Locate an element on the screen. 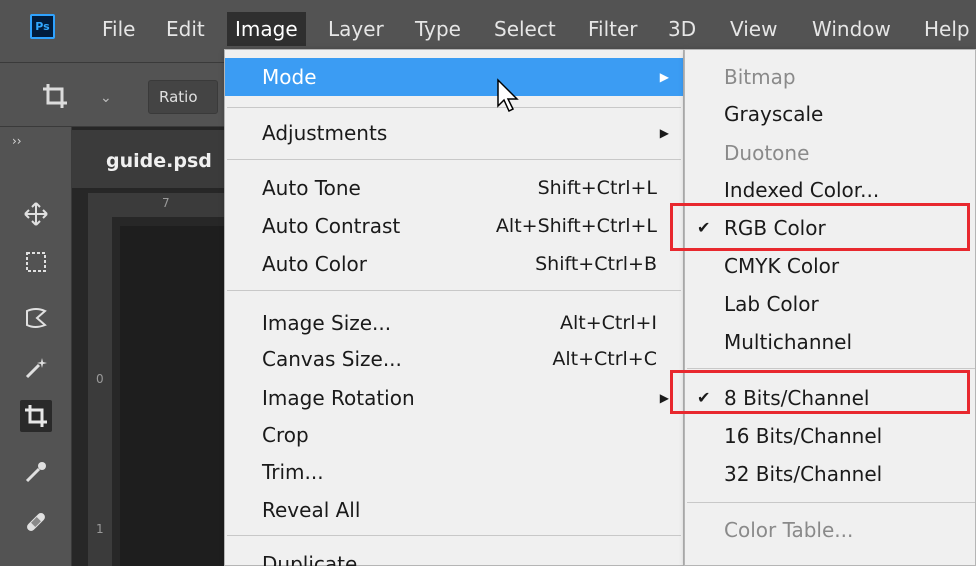 Image resolution: width=976 pixels, height=566 pixels. submenu-item-32-bits: 32 Bits/Channel is located at coordinates (830, 474).